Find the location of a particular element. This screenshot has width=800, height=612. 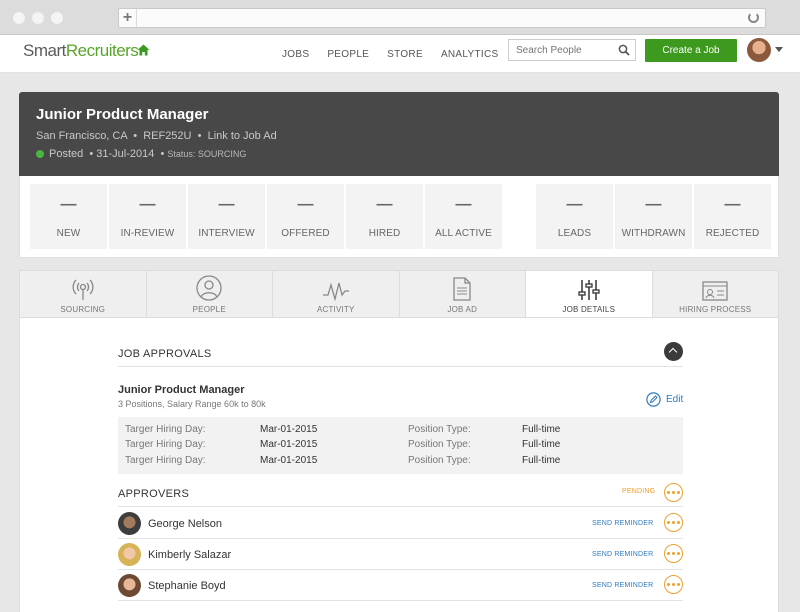

stage-hired: — HIRED is located at coordinates (384, 216).